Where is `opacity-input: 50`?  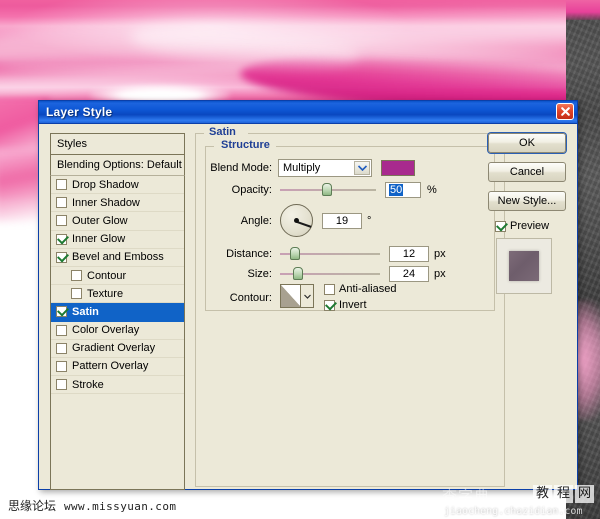 opacity-input: 50 is located at coordinates (403, 190).